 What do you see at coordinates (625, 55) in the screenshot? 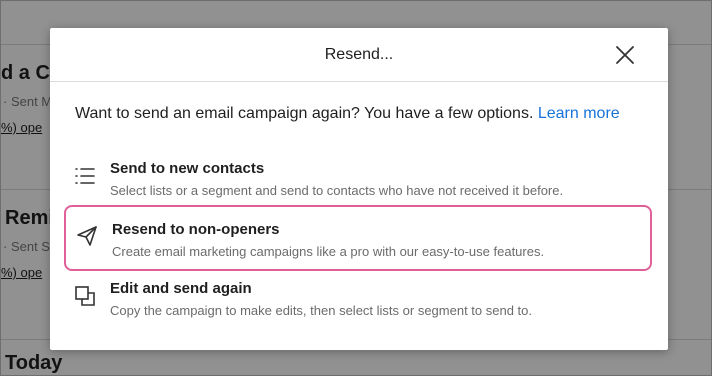
I see `close-icon` at bounding box center [625, 55].